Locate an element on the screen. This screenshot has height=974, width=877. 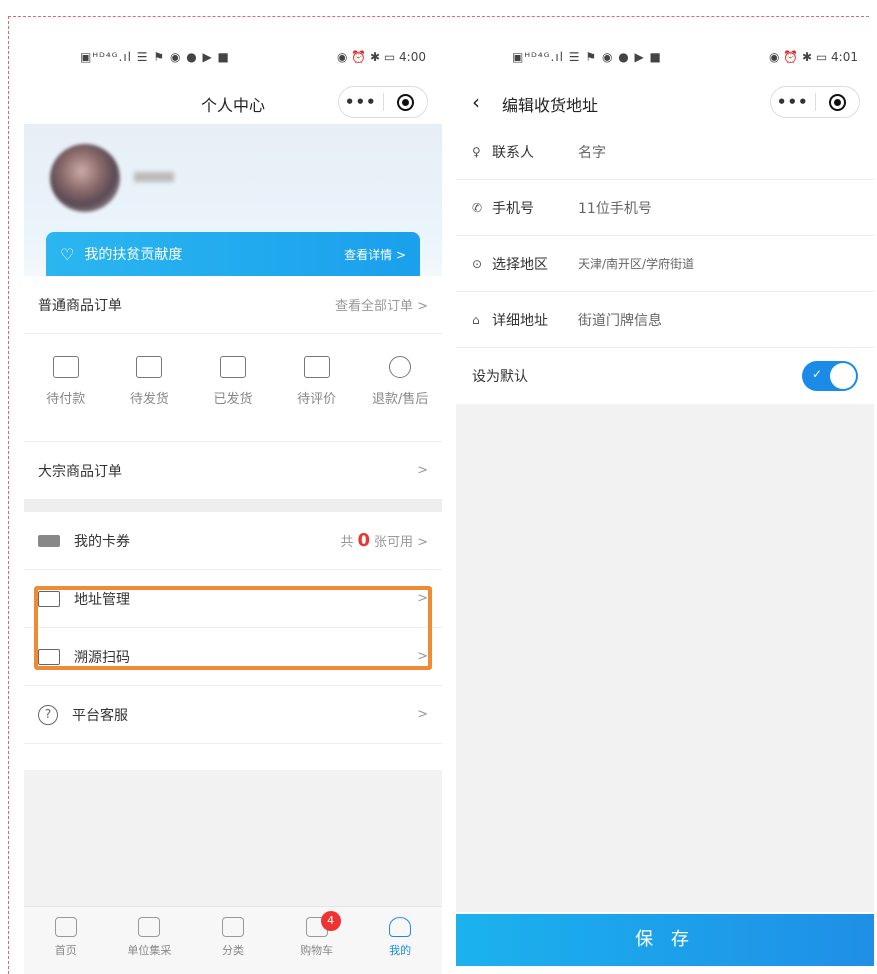
region-field: ⊙ 选择地区 天津/南开区/学府街道 is located at coordinates (665, 264).